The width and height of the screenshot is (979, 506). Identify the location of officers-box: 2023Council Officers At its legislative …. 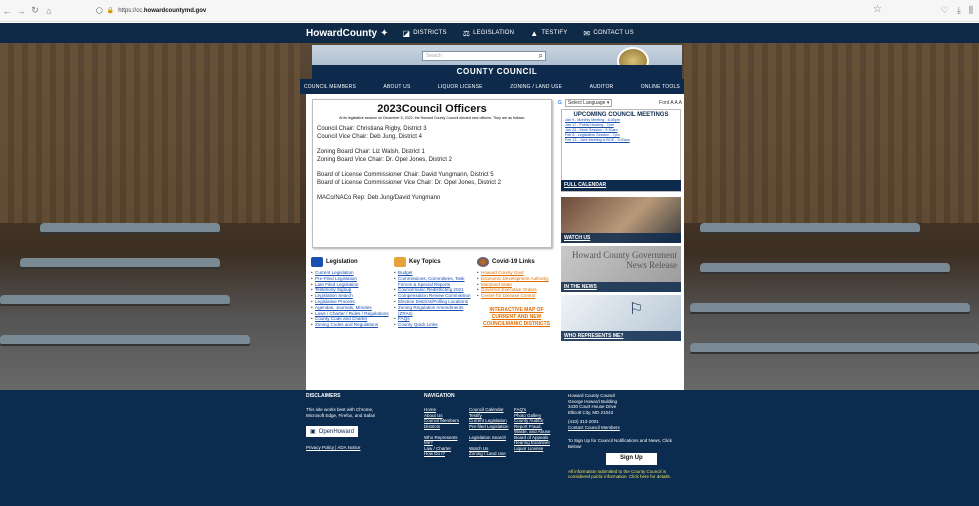
(432, 173).